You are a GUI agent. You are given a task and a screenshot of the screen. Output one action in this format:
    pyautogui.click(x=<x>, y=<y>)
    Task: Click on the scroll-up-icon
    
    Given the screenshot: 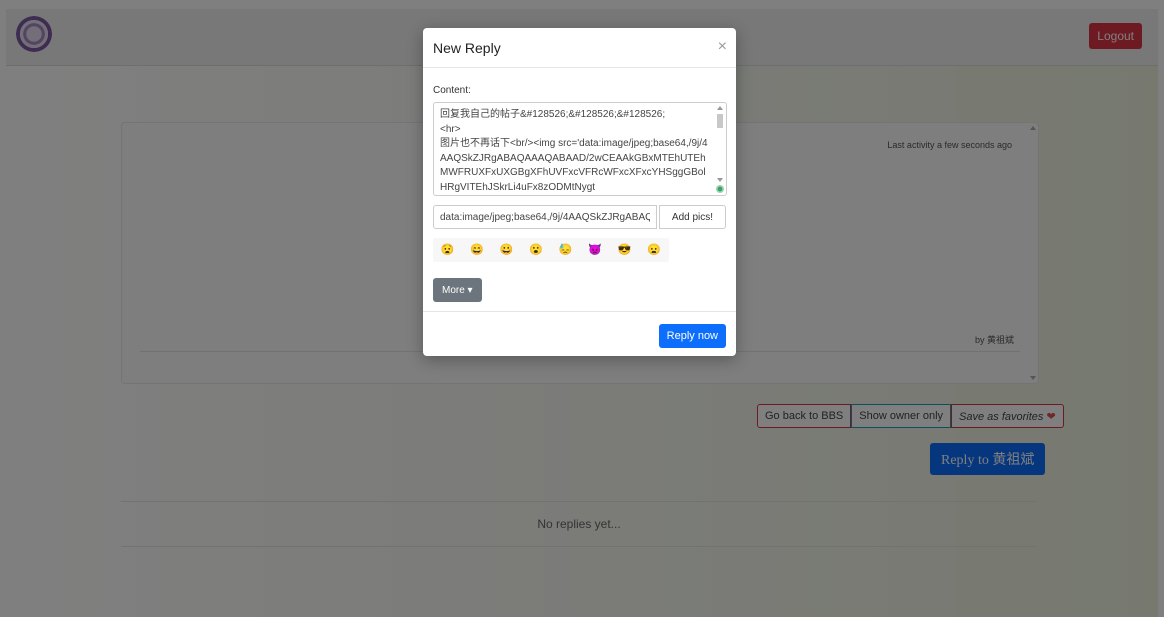 What is the action you would take?
    pyautogui.click(x=720, y=108)
    